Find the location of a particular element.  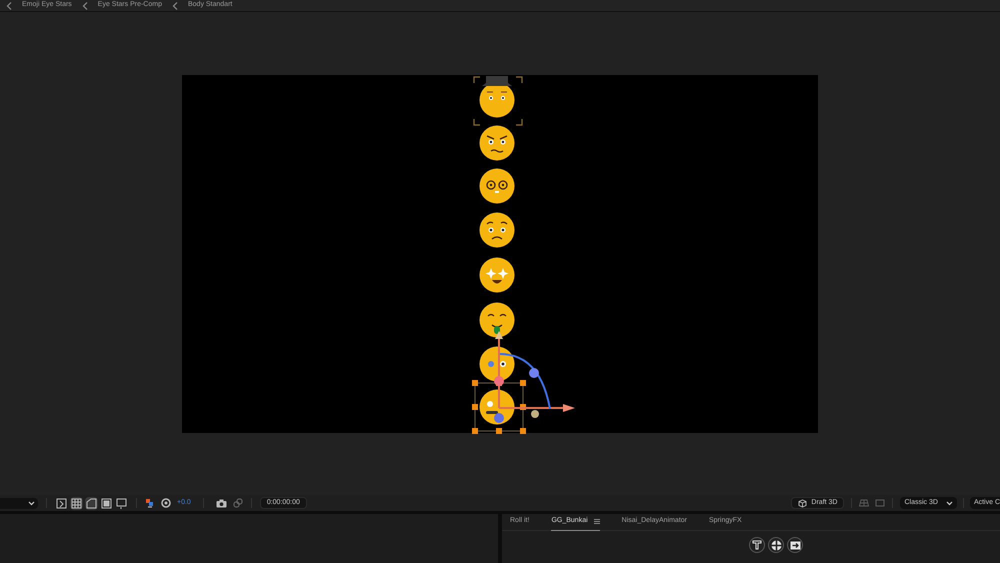

mask-path-icon is located at coordinates (91, 503).